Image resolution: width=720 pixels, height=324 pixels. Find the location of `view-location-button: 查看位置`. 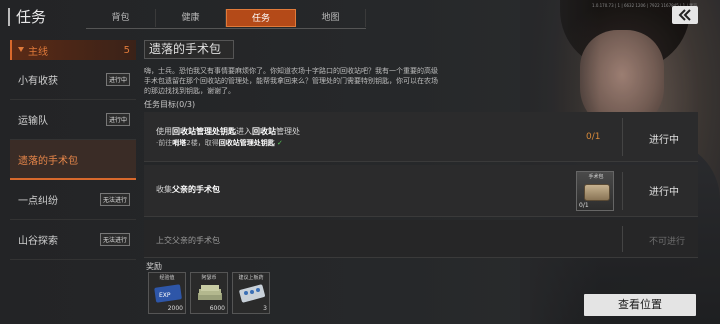

view-location-button: 查看位置 is located at coordinates (640, 305).